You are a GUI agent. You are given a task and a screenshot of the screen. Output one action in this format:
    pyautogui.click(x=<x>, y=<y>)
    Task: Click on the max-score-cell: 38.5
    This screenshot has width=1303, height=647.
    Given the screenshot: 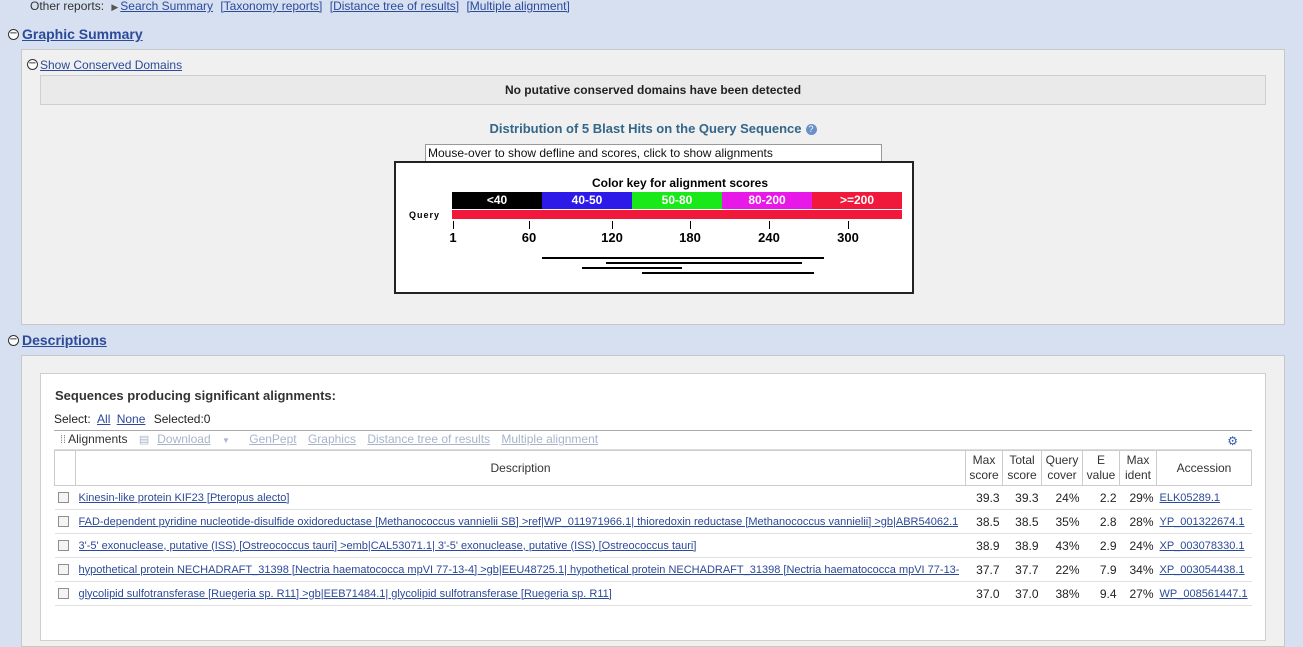 What is the action you would take?
    pyautogui.click(x=984, y=521)
    